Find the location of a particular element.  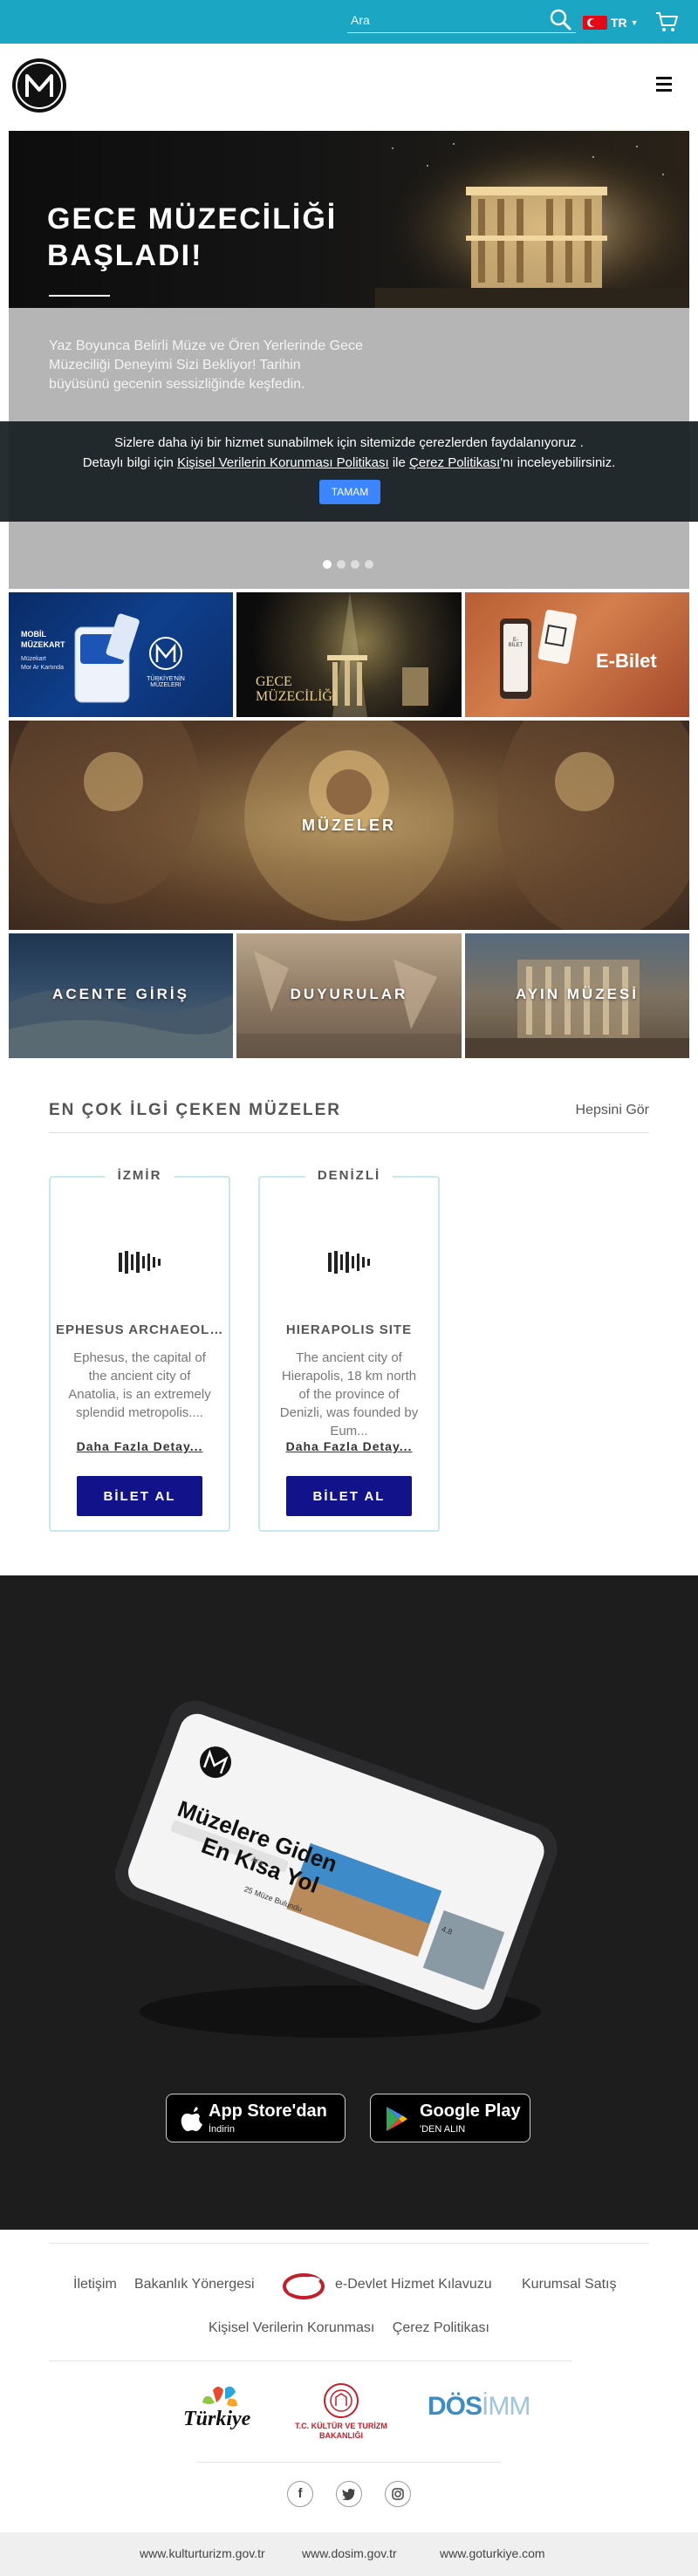

tile-acente-giris: ACENTE GİRİŞ is located at coordinates (121, 995).